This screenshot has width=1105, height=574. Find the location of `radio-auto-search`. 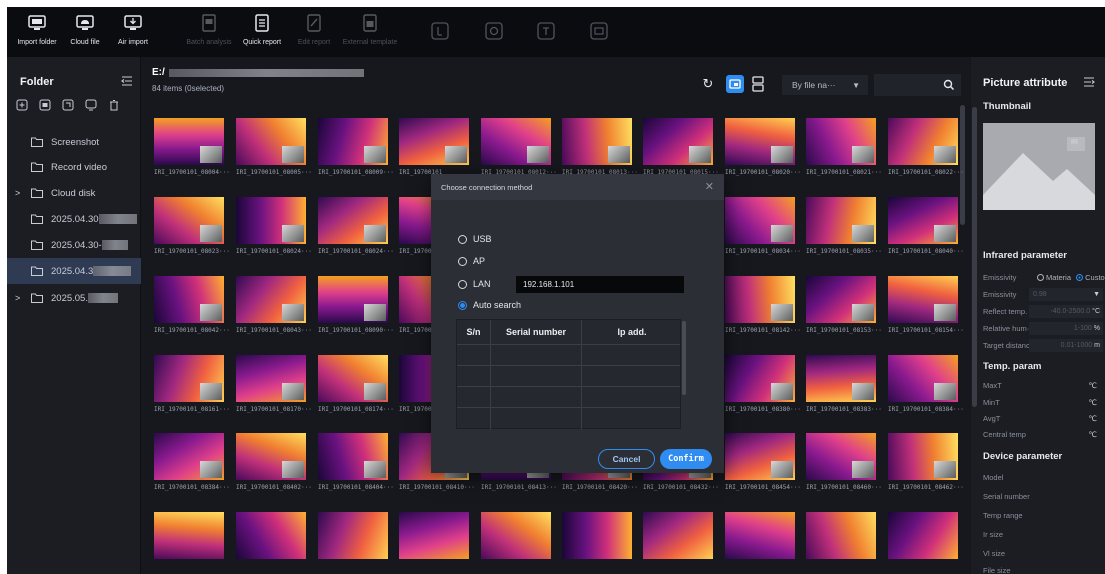

radio-auto-search is located at coordinates (462, 305).